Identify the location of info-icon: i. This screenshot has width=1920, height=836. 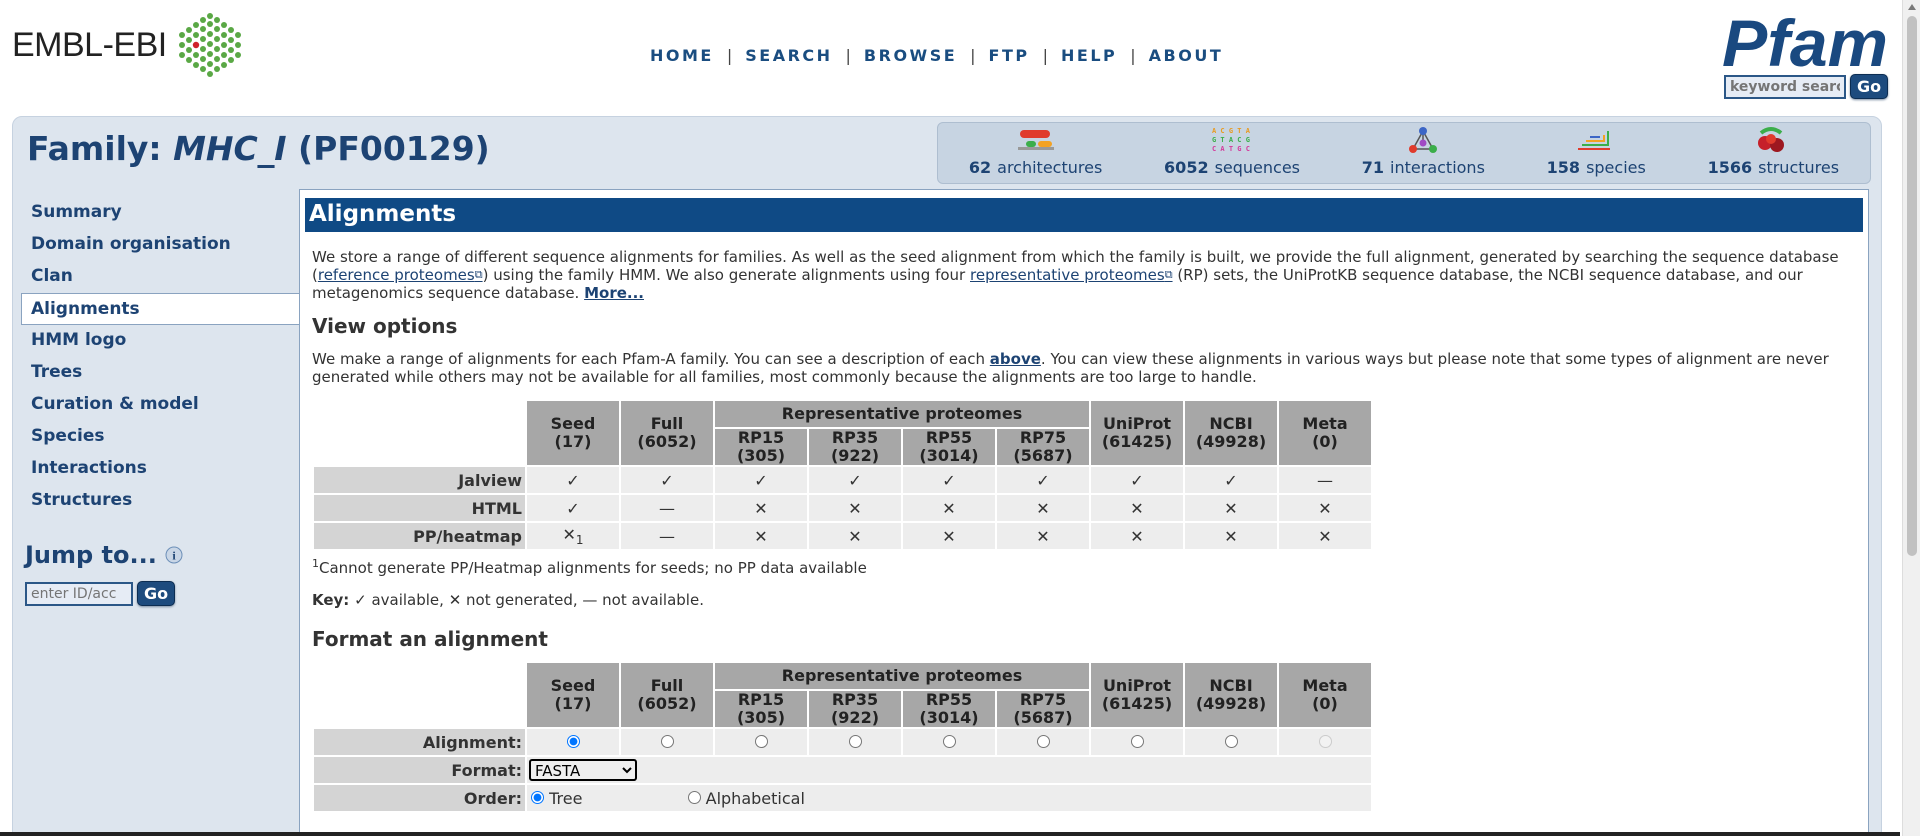
(174, 555).